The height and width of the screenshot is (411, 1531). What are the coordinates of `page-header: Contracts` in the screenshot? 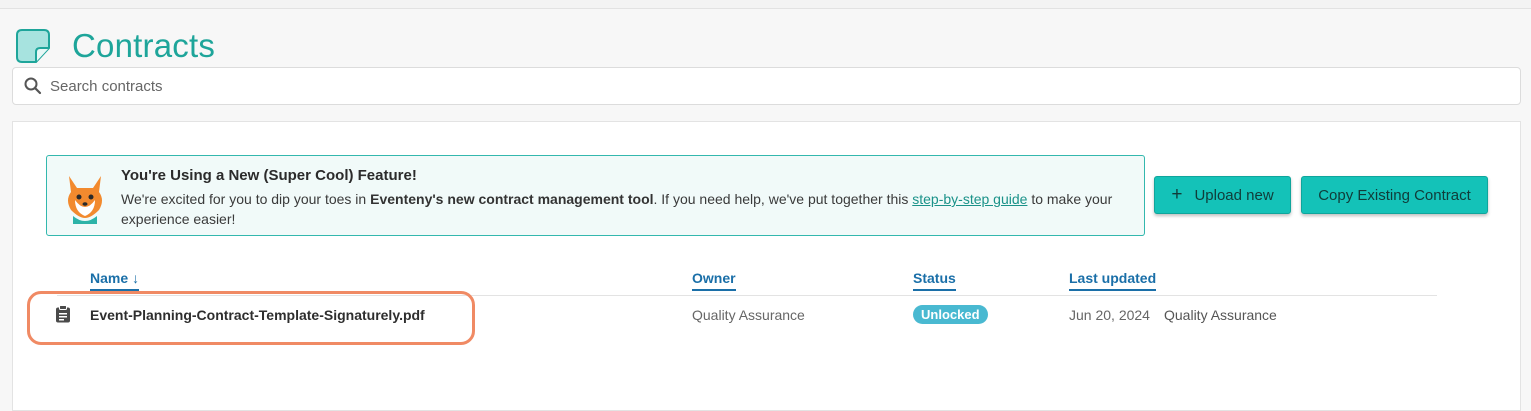 It's located at (114, 46).